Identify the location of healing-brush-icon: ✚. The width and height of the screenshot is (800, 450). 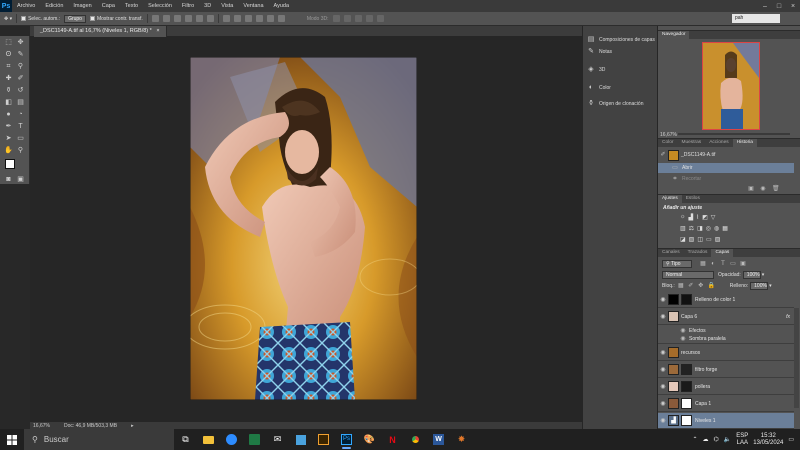
(8, 78).